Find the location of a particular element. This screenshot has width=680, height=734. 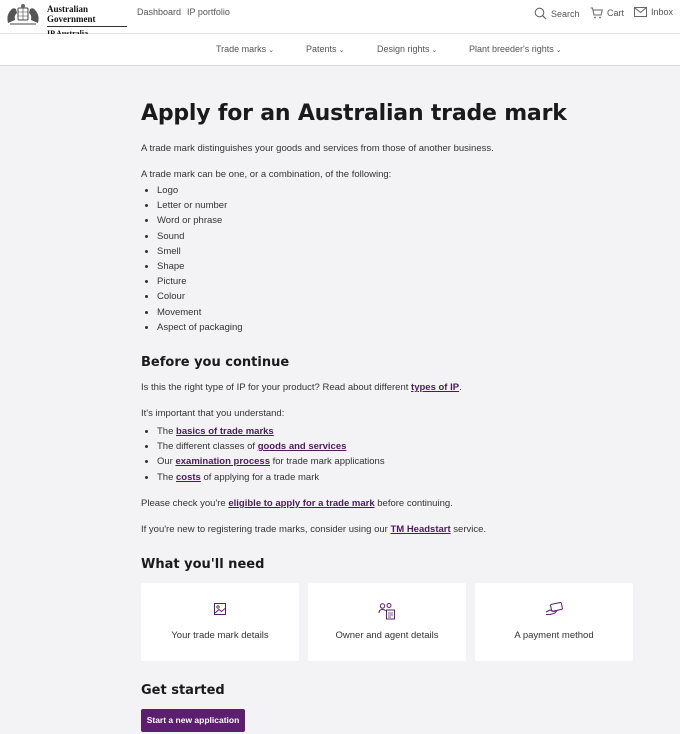

item-text: The different classes of is located at coordinates (207, 447).